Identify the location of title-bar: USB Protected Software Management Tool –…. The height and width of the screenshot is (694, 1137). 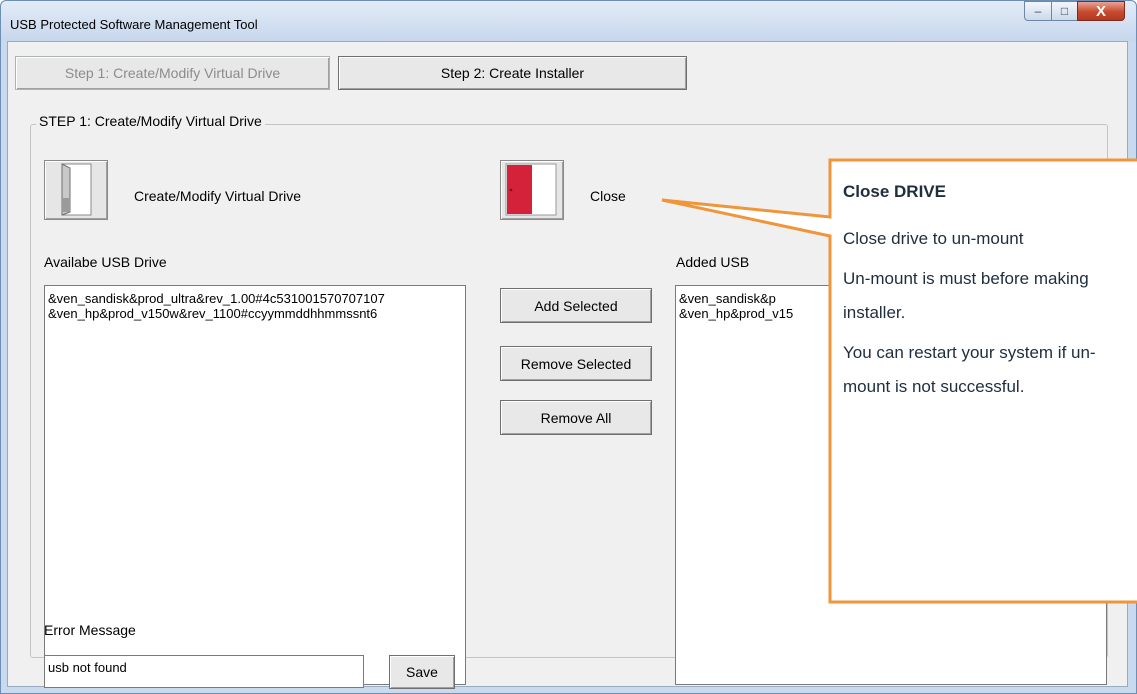
(568, 21).